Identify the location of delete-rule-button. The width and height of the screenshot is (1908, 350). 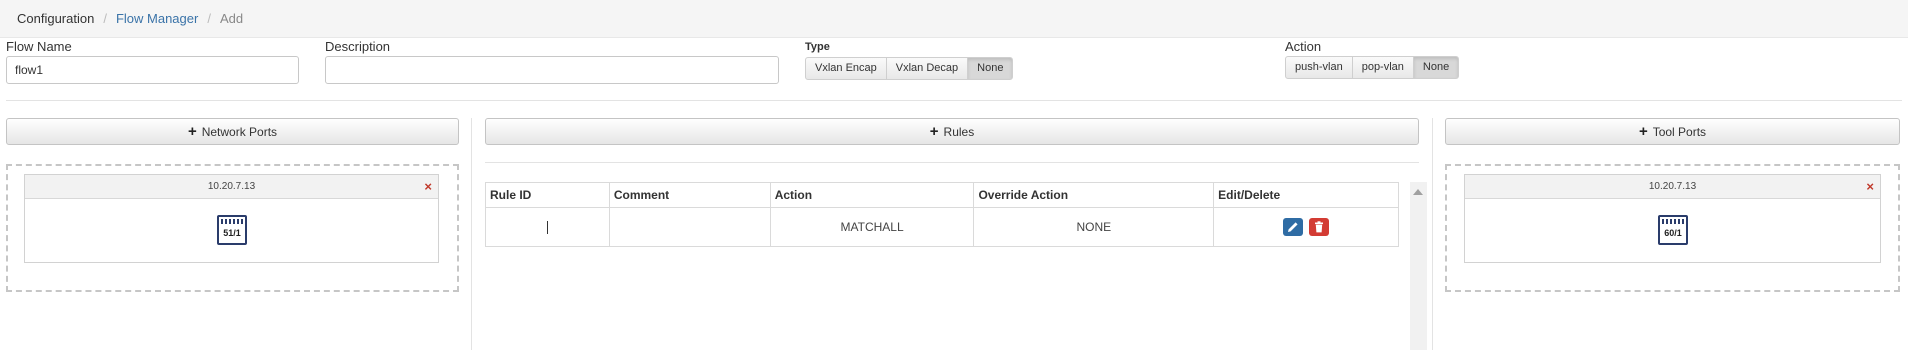
(1318, 227).